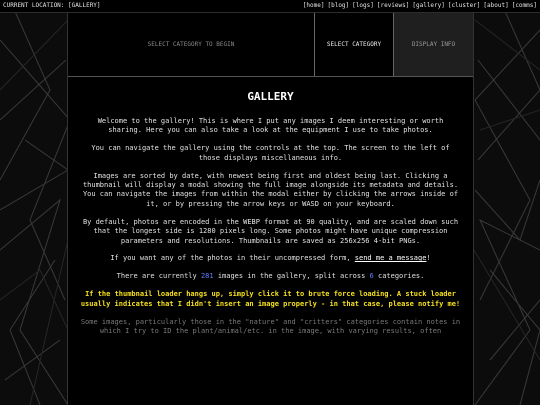 This screenshot has width=540, height=405. What do you see at coordinates (391, 258) in the screenshot?
I see `send-message-link: send me a message` at bounding box center [391, 258].